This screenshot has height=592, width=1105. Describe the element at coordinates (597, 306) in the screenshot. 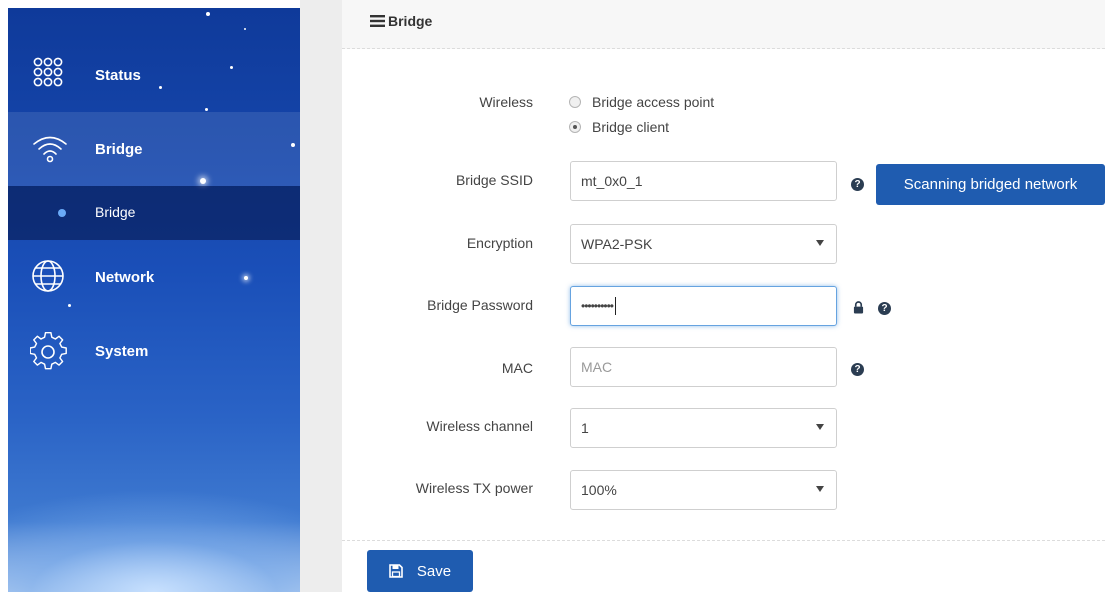

I see `password-masked-value: ••••••••••` at that location.